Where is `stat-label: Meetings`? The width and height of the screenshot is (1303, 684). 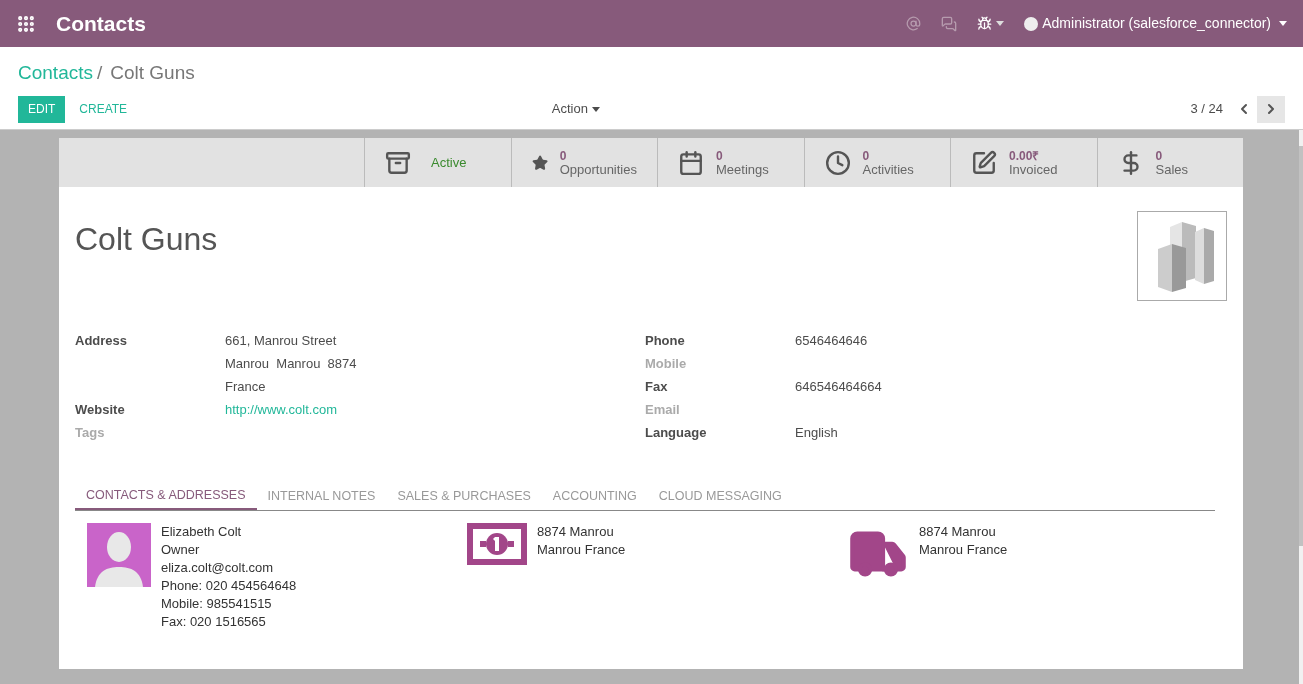
stat-label: Meetings is located at coordinates (742, 169).